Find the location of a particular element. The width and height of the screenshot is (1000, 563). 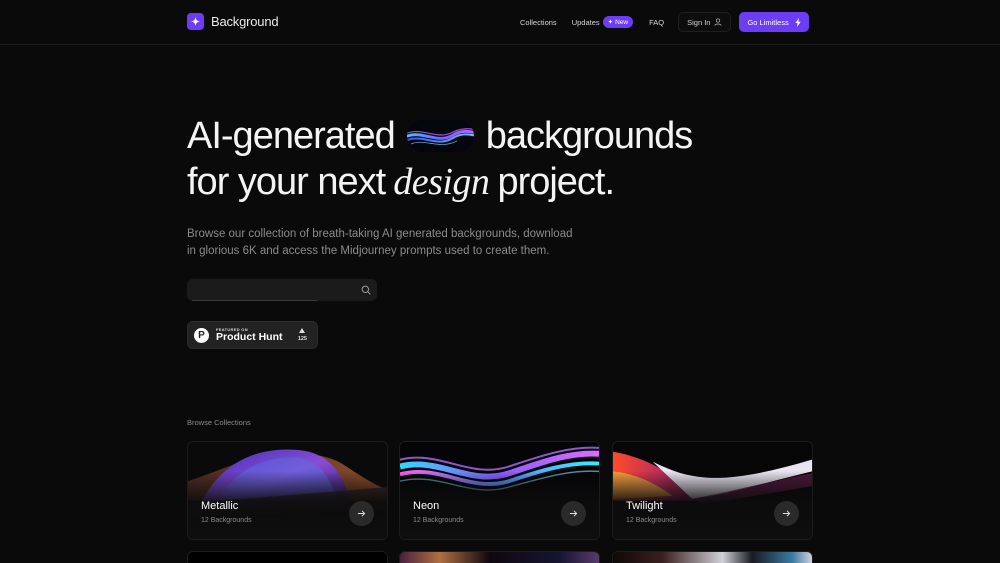

sign-in-button: Sign In is located at coordinates (705, 22).